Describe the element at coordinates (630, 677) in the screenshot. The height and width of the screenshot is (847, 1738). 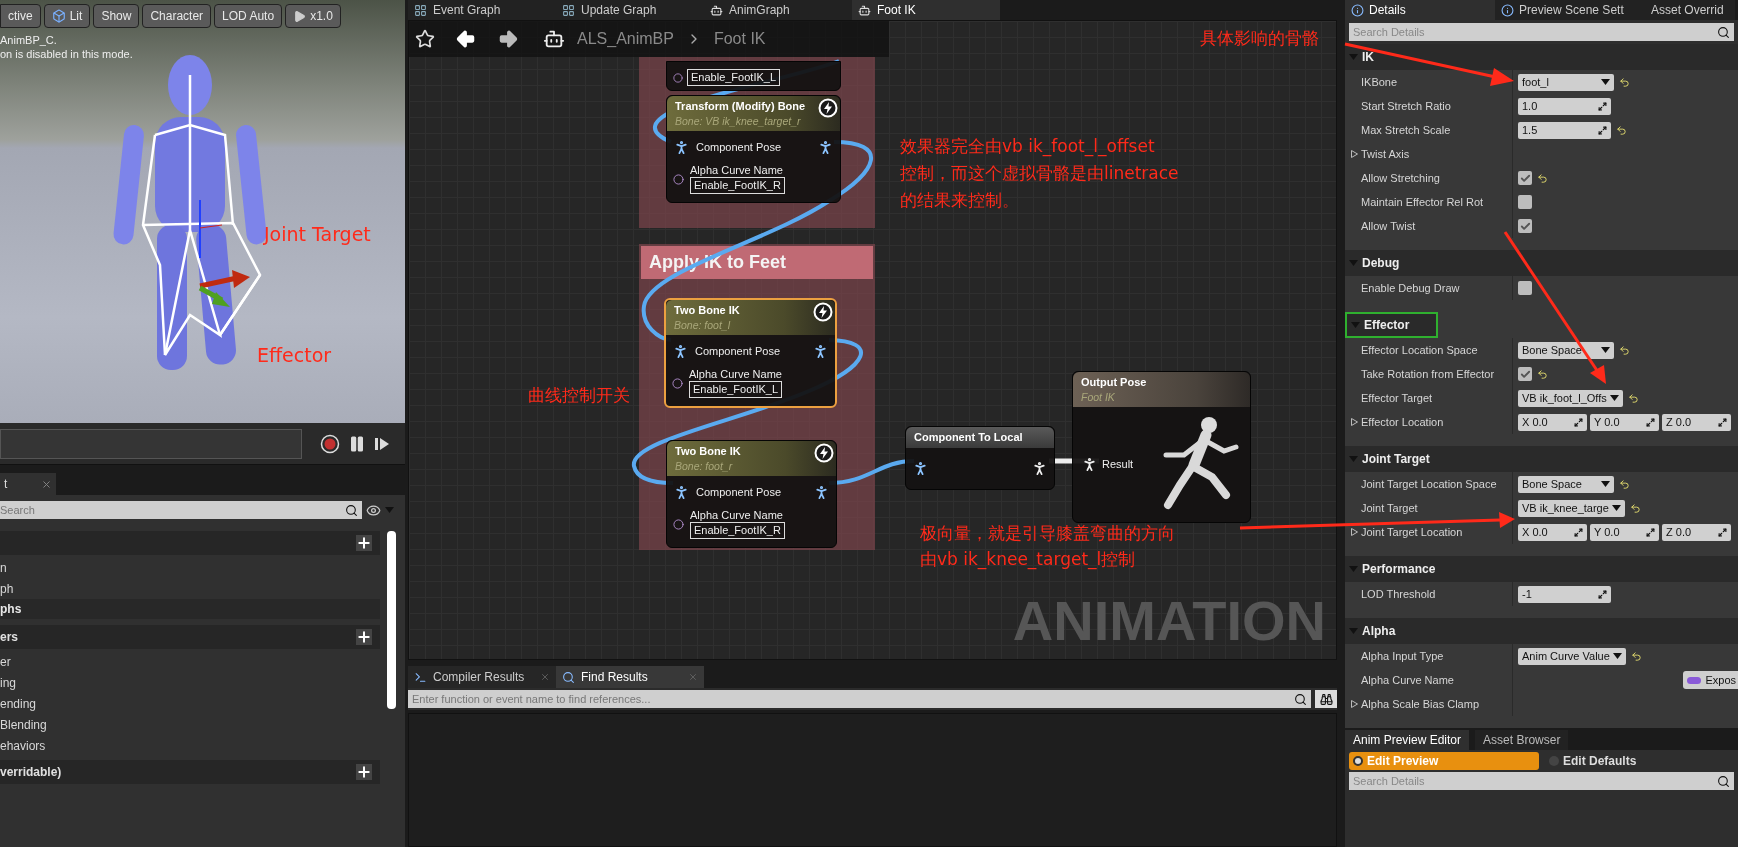
I see `results-tab: Find Results` at that location.